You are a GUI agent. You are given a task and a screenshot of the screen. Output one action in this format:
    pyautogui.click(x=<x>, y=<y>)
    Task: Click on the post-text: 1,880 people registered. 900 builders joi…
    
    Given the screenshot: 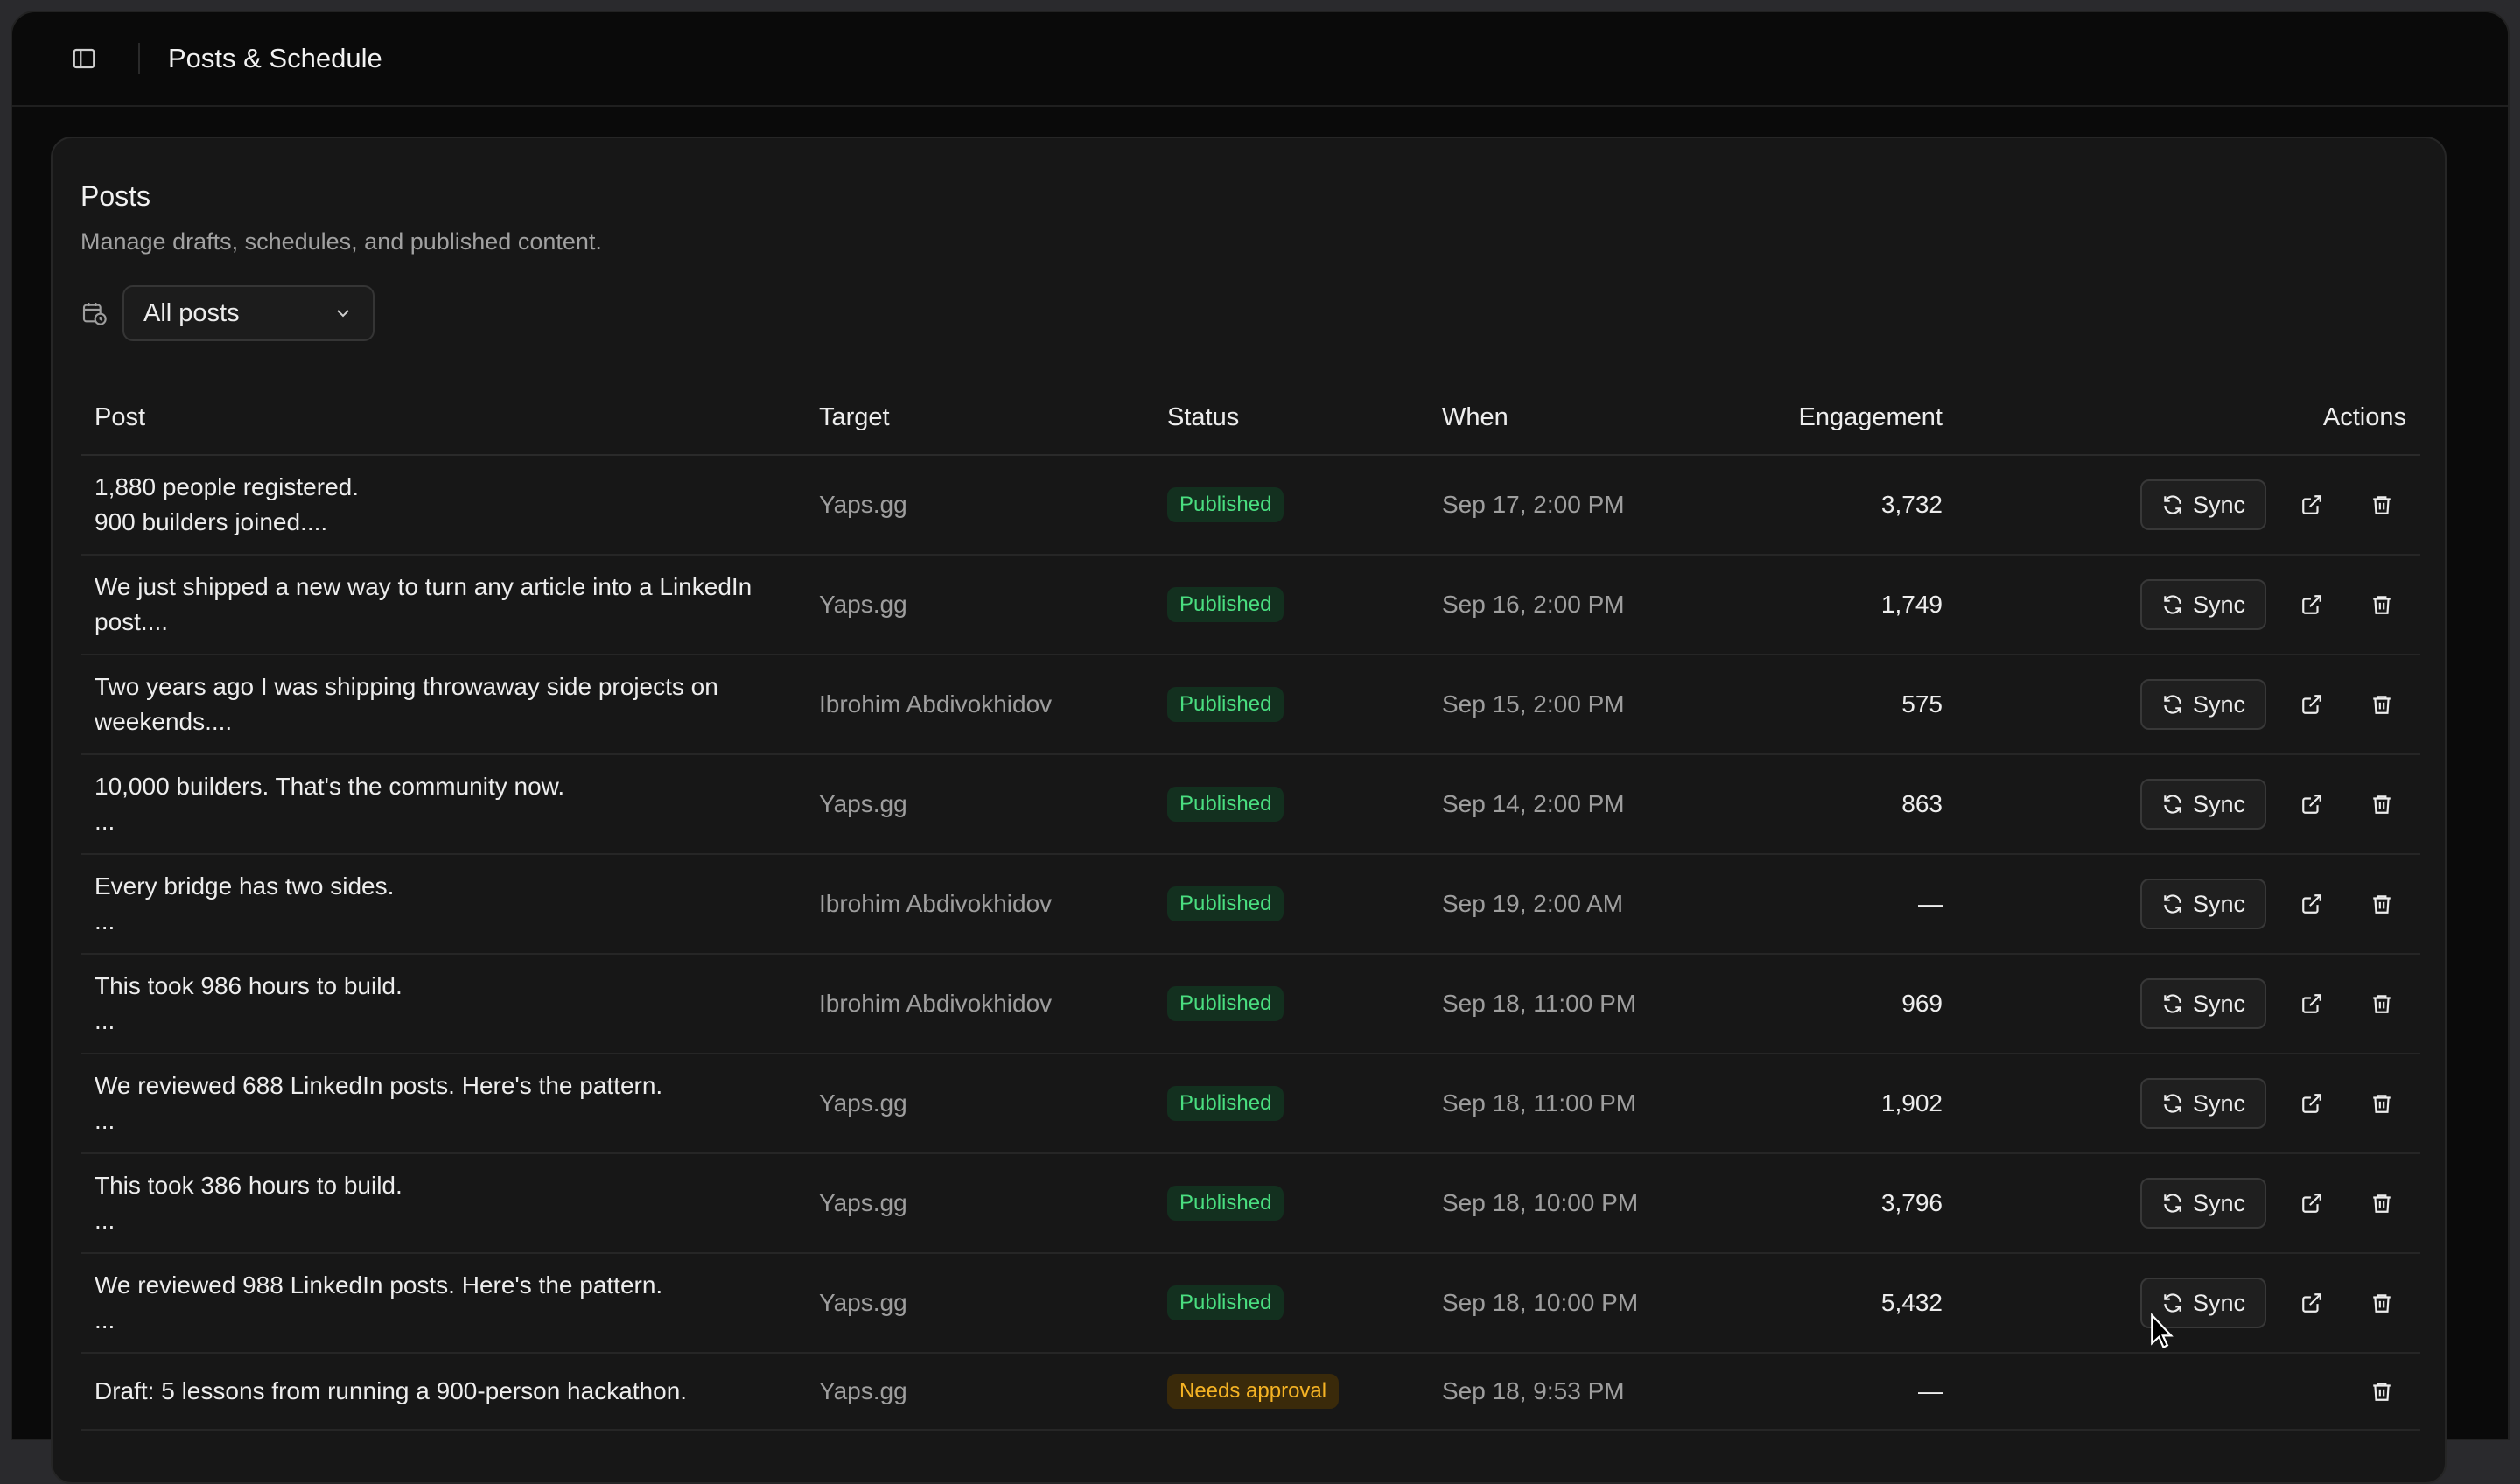 What is the action you would take?
    pyautogui.click(x=226, y=504)
    